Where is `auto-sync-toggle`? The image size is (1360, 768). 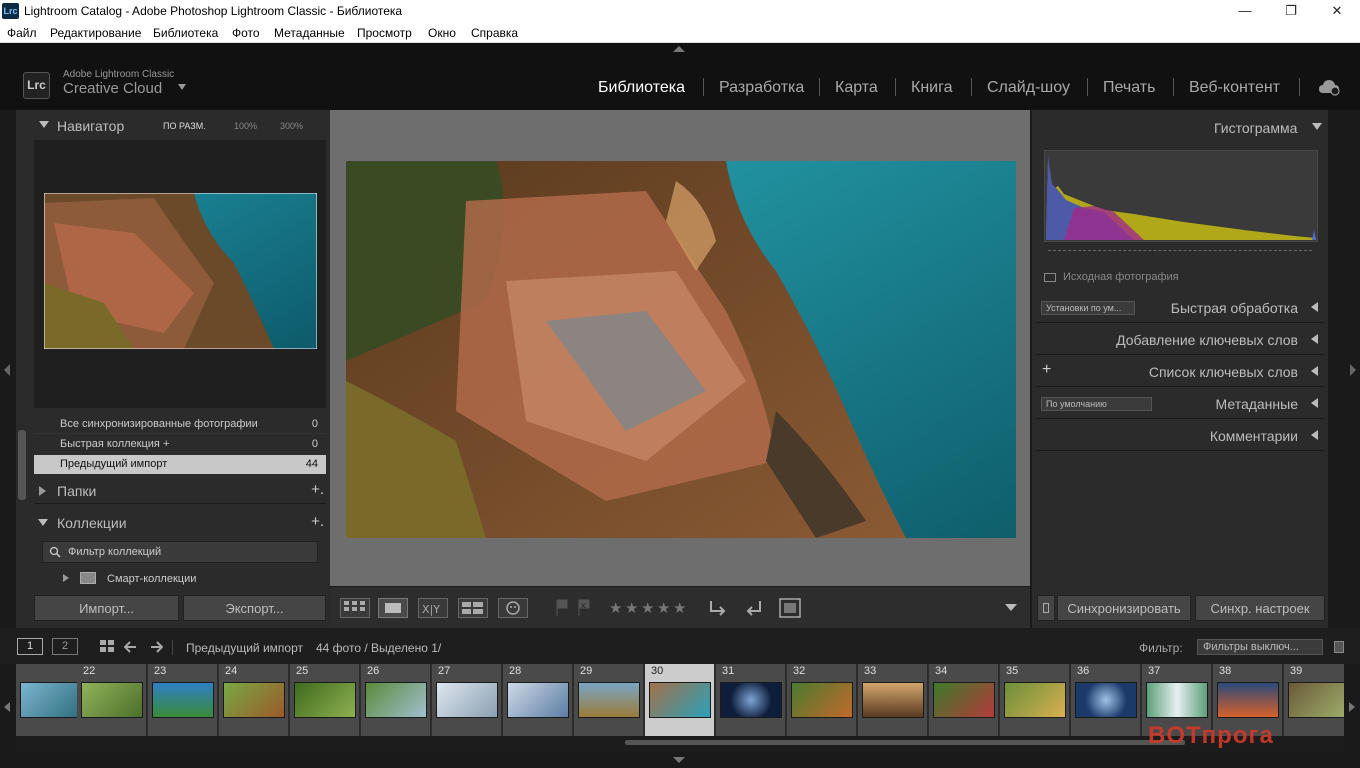 auto-sync-toggle is located at coordinates (1046, 608).